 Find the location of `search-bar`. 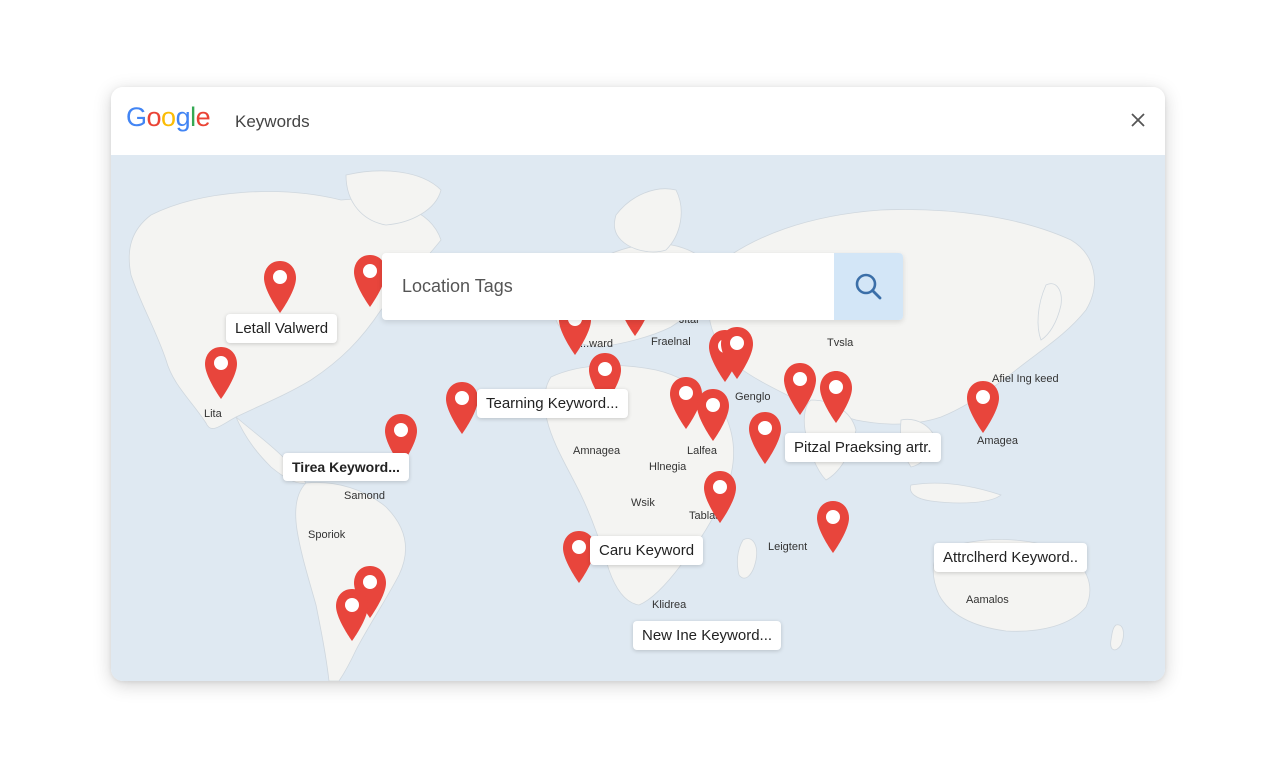

search-bar is located at coordinates (642, 286).